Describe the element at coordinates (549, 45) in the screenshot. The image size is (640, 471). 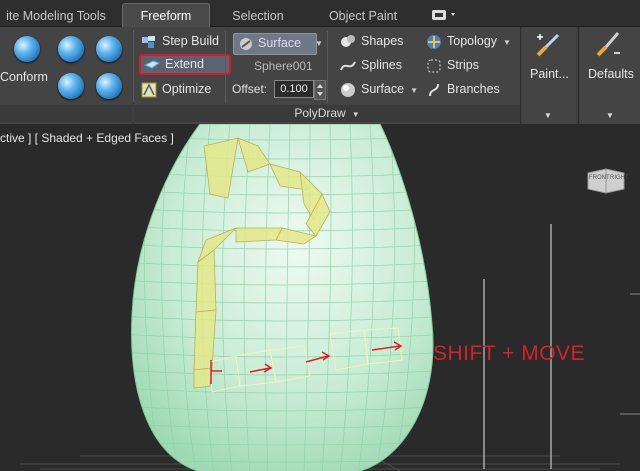
I see `paint-brush-icon` at that location.